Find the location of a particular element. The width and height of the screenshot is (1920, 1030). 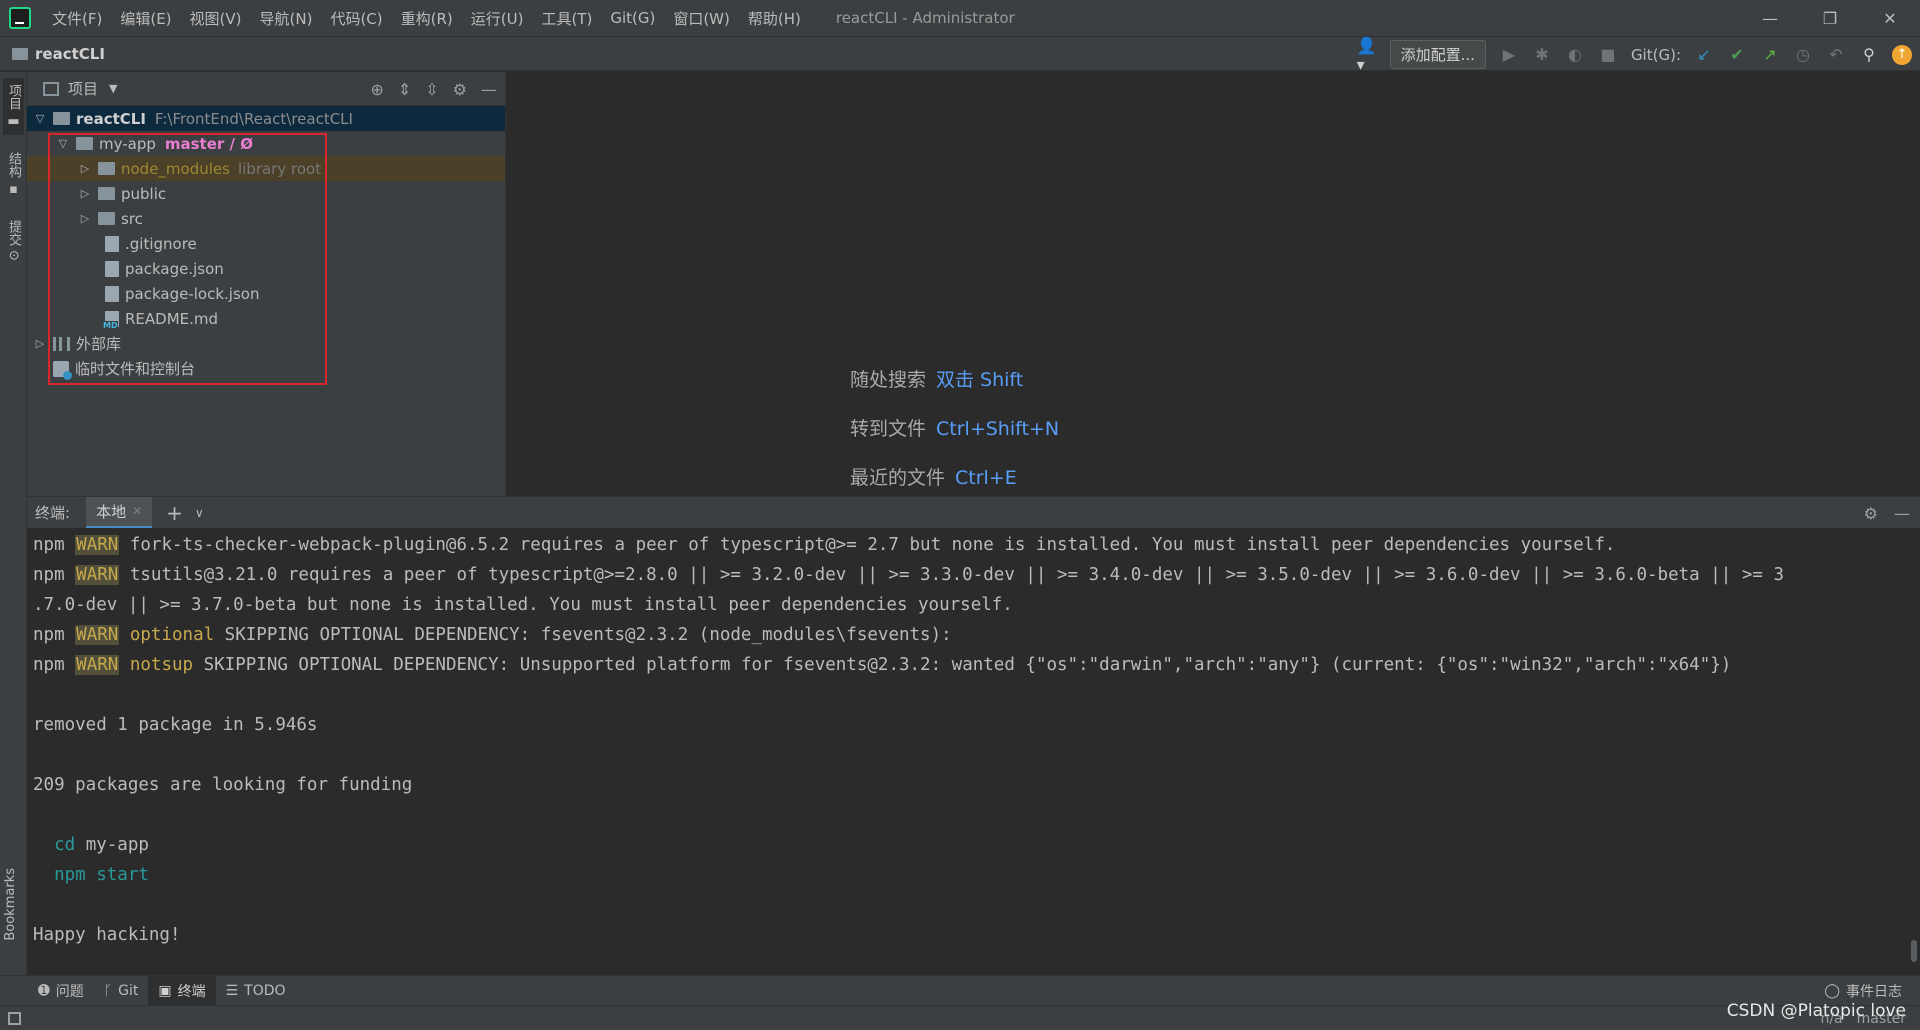

breadcrumb-project: reactCLI is located at coordinates (70, 54).